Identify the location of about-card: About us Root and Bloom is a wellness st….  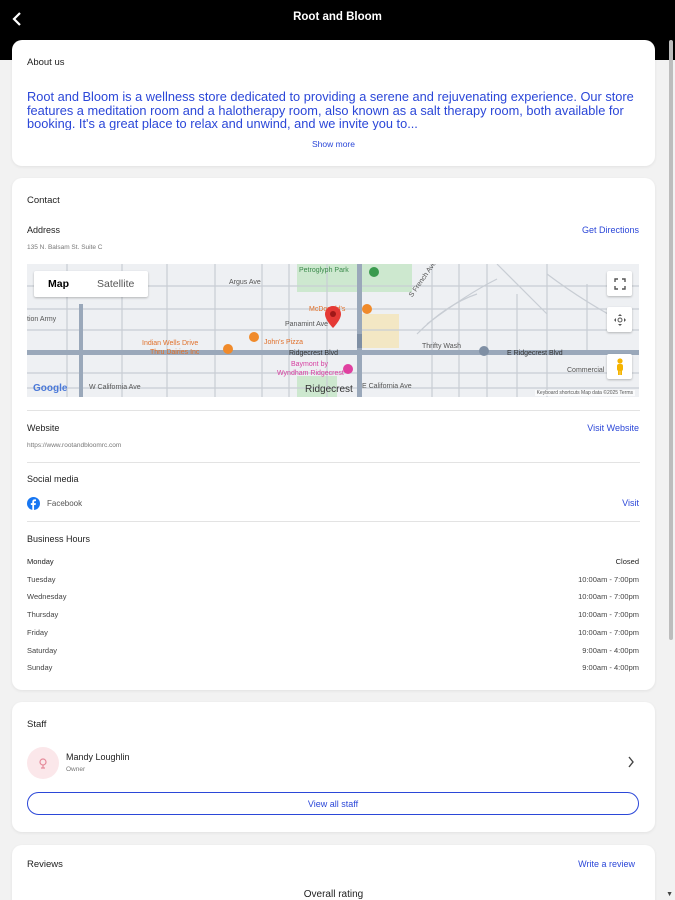
(333, 103).